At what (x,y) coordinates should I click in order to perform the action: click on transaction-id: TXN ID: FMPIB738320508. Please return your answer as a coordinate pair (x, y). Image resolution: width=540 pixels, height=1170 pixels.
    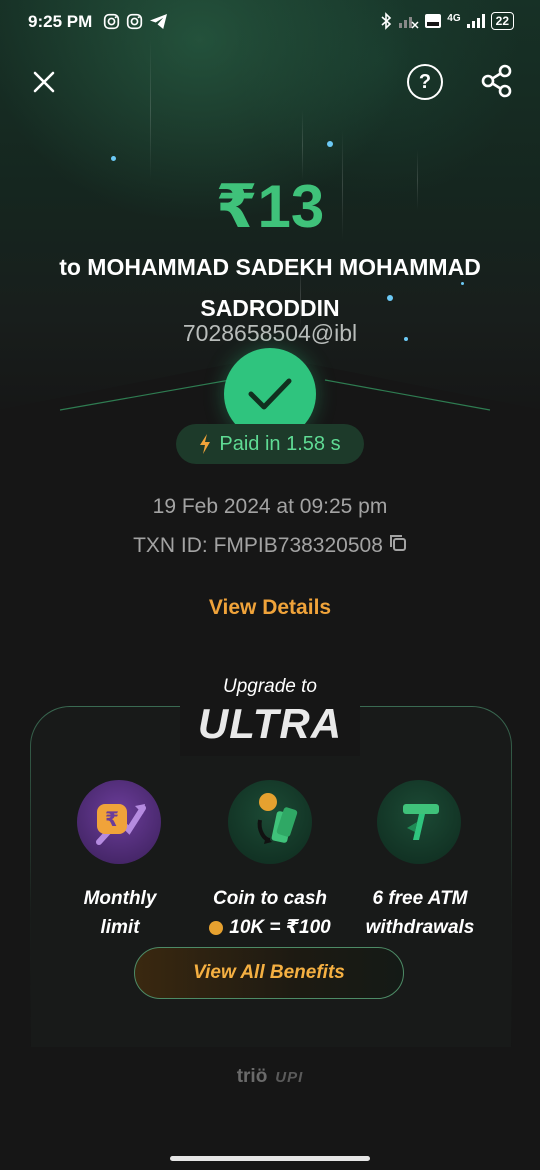
    Looking at the image, I should click on (258, 545).